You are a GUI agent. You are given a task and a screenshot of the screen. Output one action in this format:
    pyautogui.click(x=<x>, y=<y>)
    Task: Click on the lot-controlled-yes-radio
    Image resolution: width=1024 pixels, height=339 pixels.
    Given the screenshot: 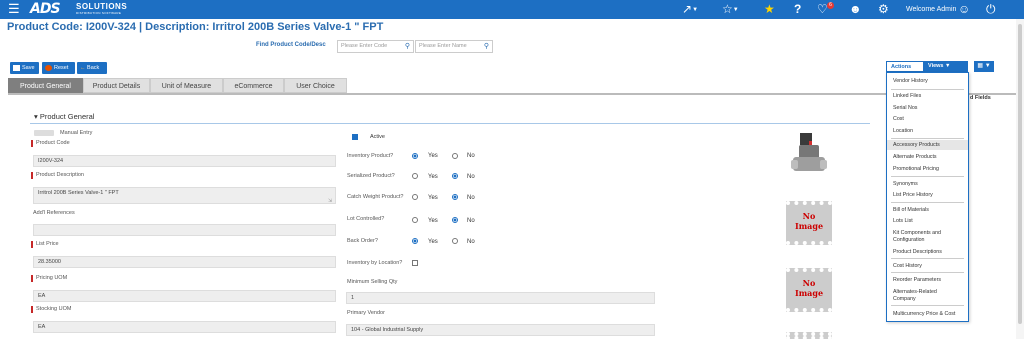 What is the action you would take?
    pyautogui.click(x=415, y=220)
    